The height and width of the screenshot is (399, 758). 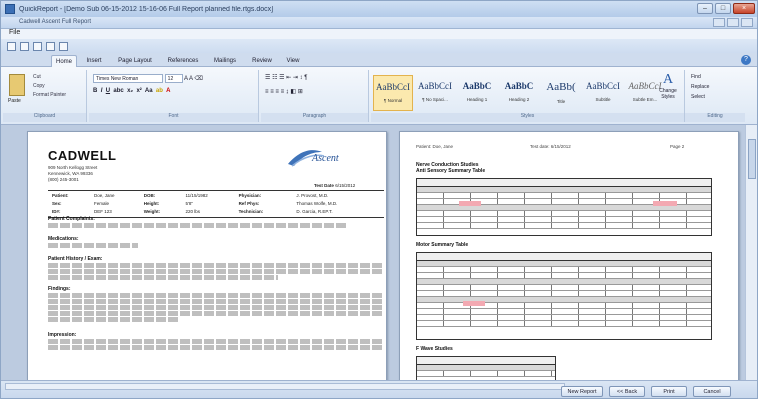 I want to click on test-date: Test Date 6/15/2012, so click(x=334, y=185).